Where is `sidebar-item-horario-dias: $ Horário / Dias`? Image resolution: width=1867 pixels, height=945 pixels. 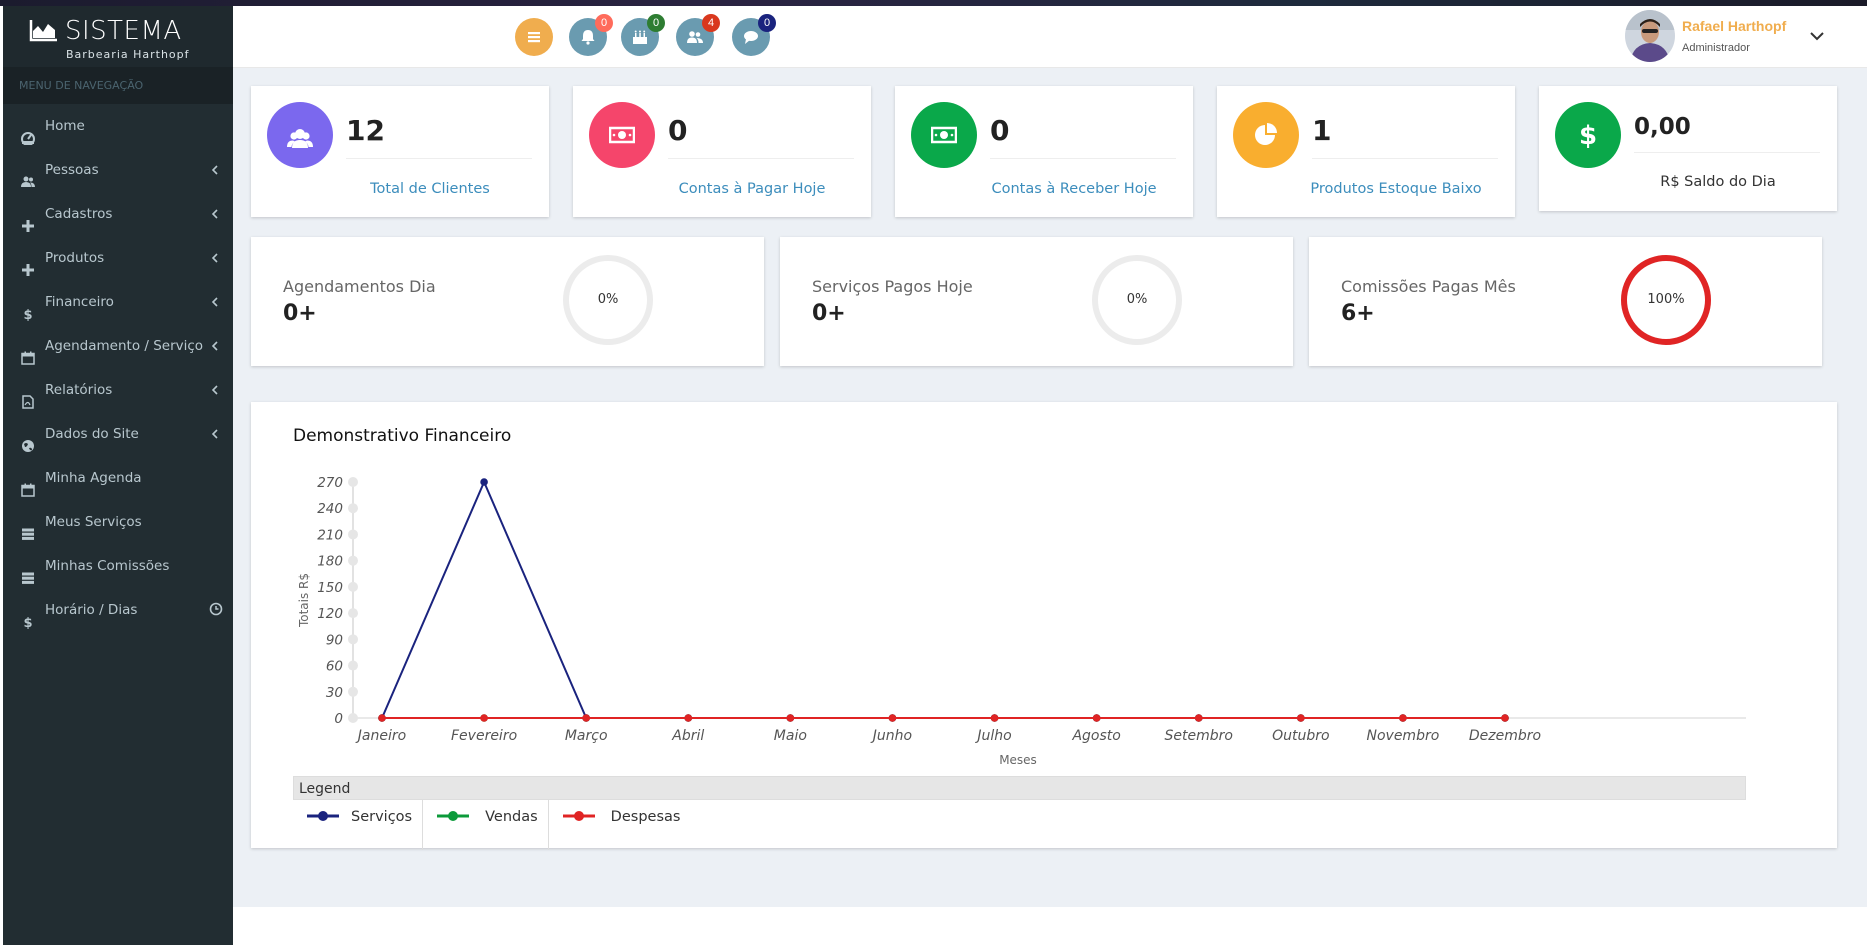
sidebar-item-horario-dias: $ Horário / Dias is located at coordinates (118, 610).